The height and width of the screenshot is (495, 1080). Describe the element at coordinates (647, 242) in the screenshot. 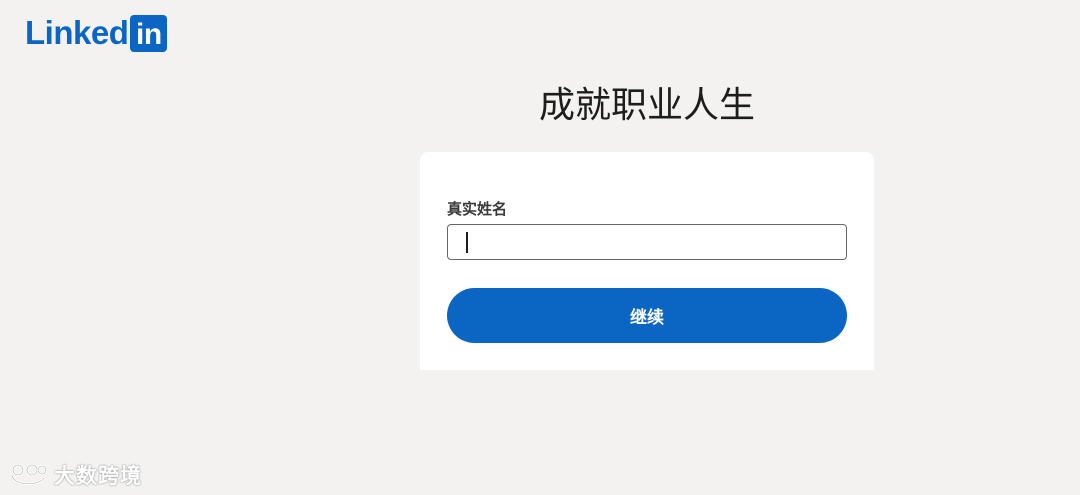

I see `real-name-input` at that location.